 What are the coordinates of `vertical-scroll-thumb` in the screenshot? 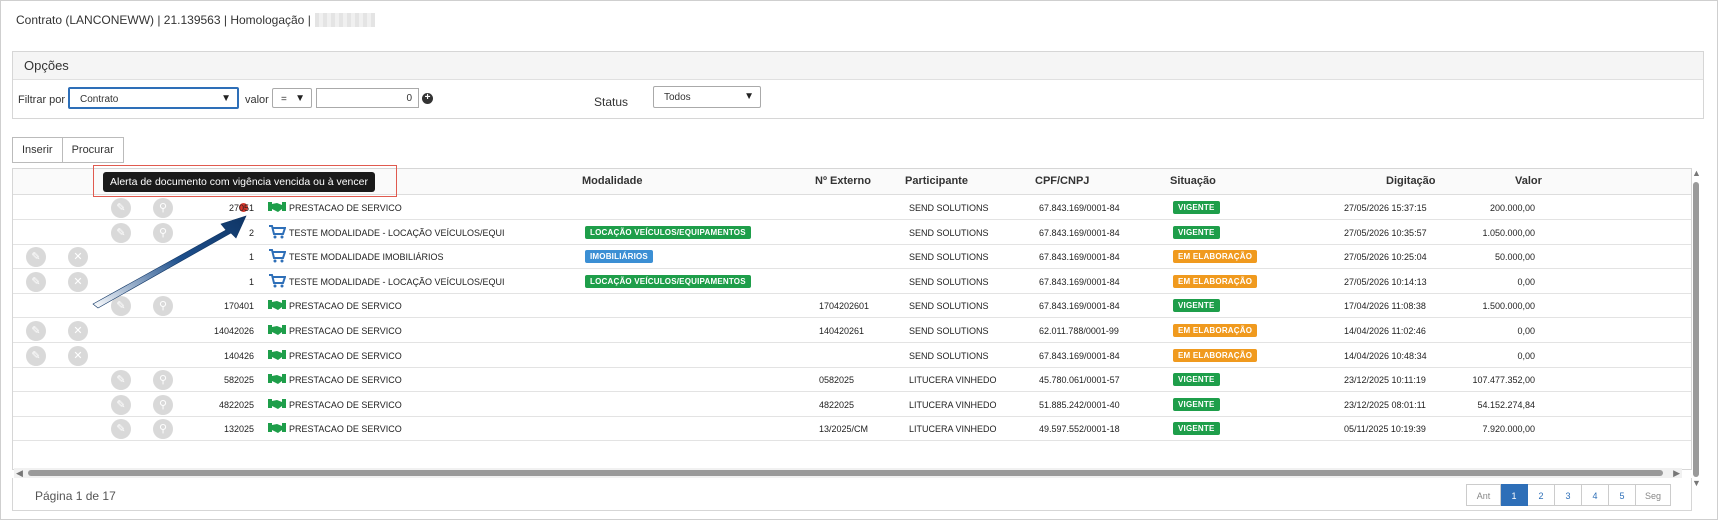 It's located at (1696, 329).